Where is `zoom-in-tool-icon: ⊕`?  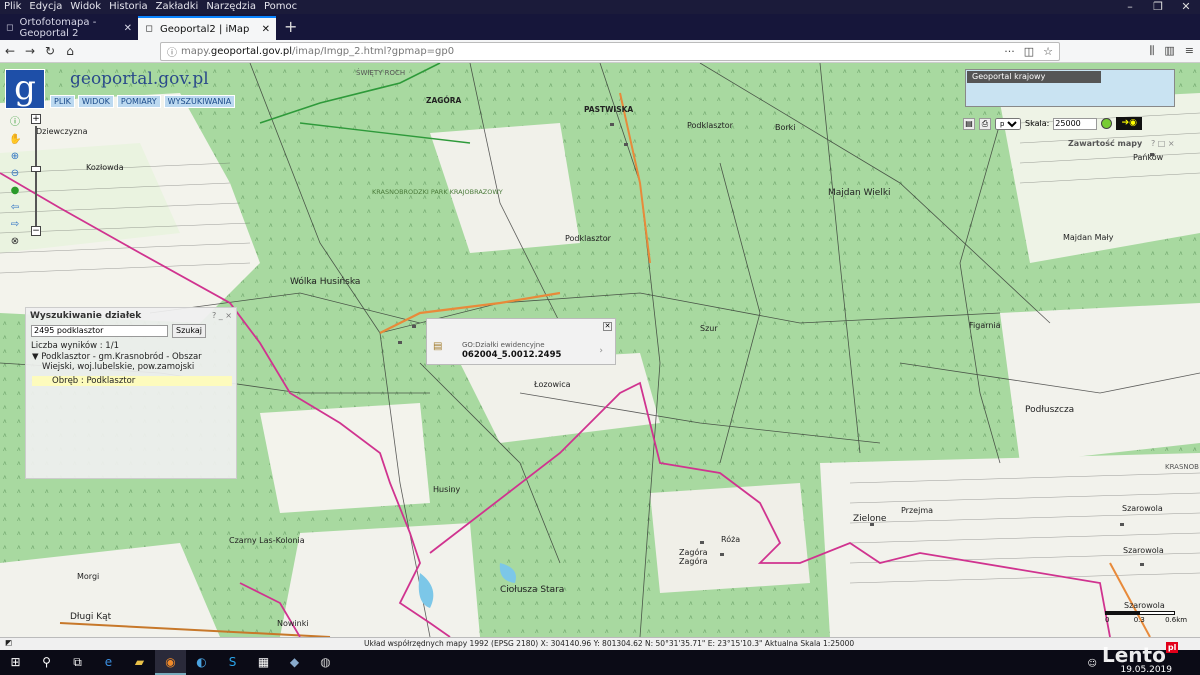
zoom-in-tool-icon: ⊕ is located at coordinates (15, 157).